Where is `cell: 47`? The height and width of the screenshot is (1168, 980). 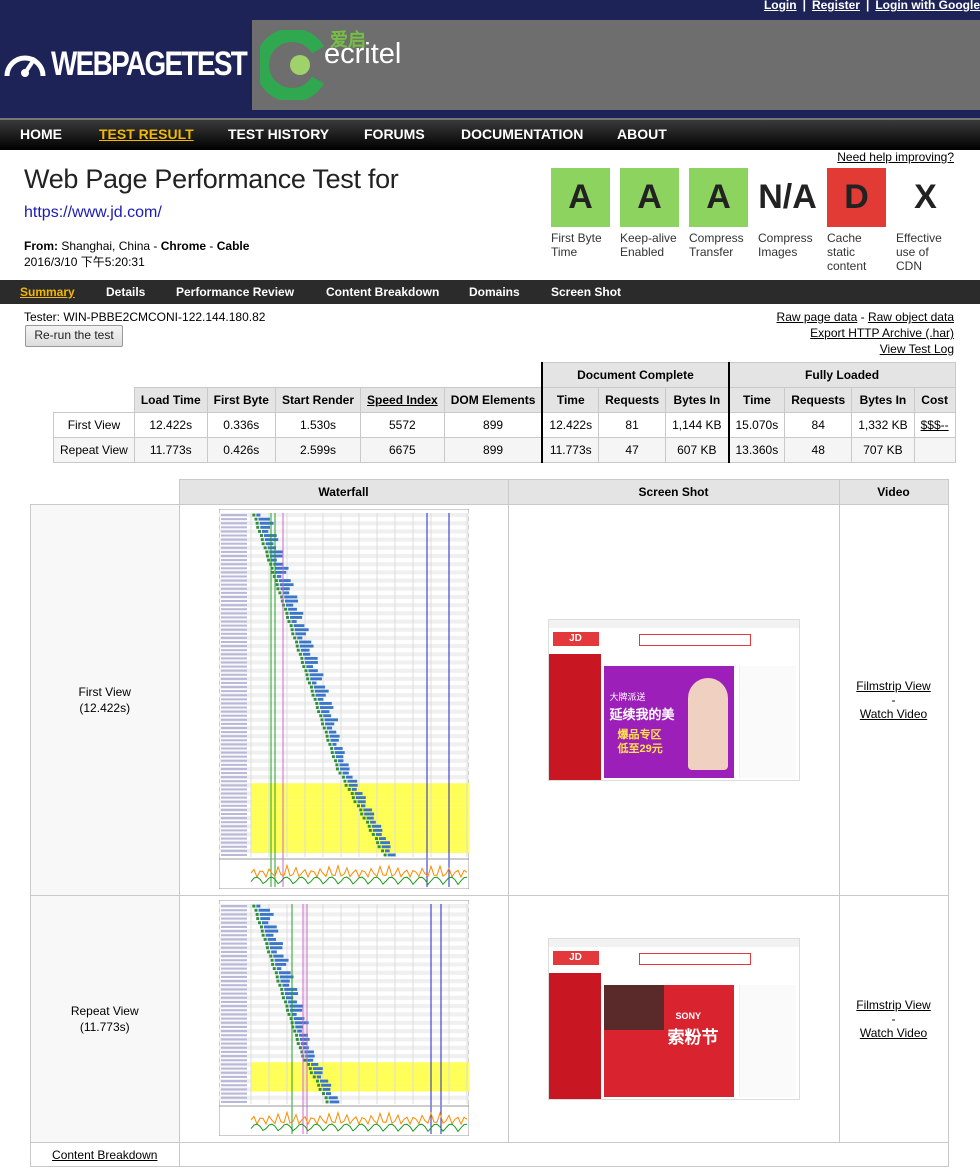
cell: 47 is located at coordinates (632, 450).